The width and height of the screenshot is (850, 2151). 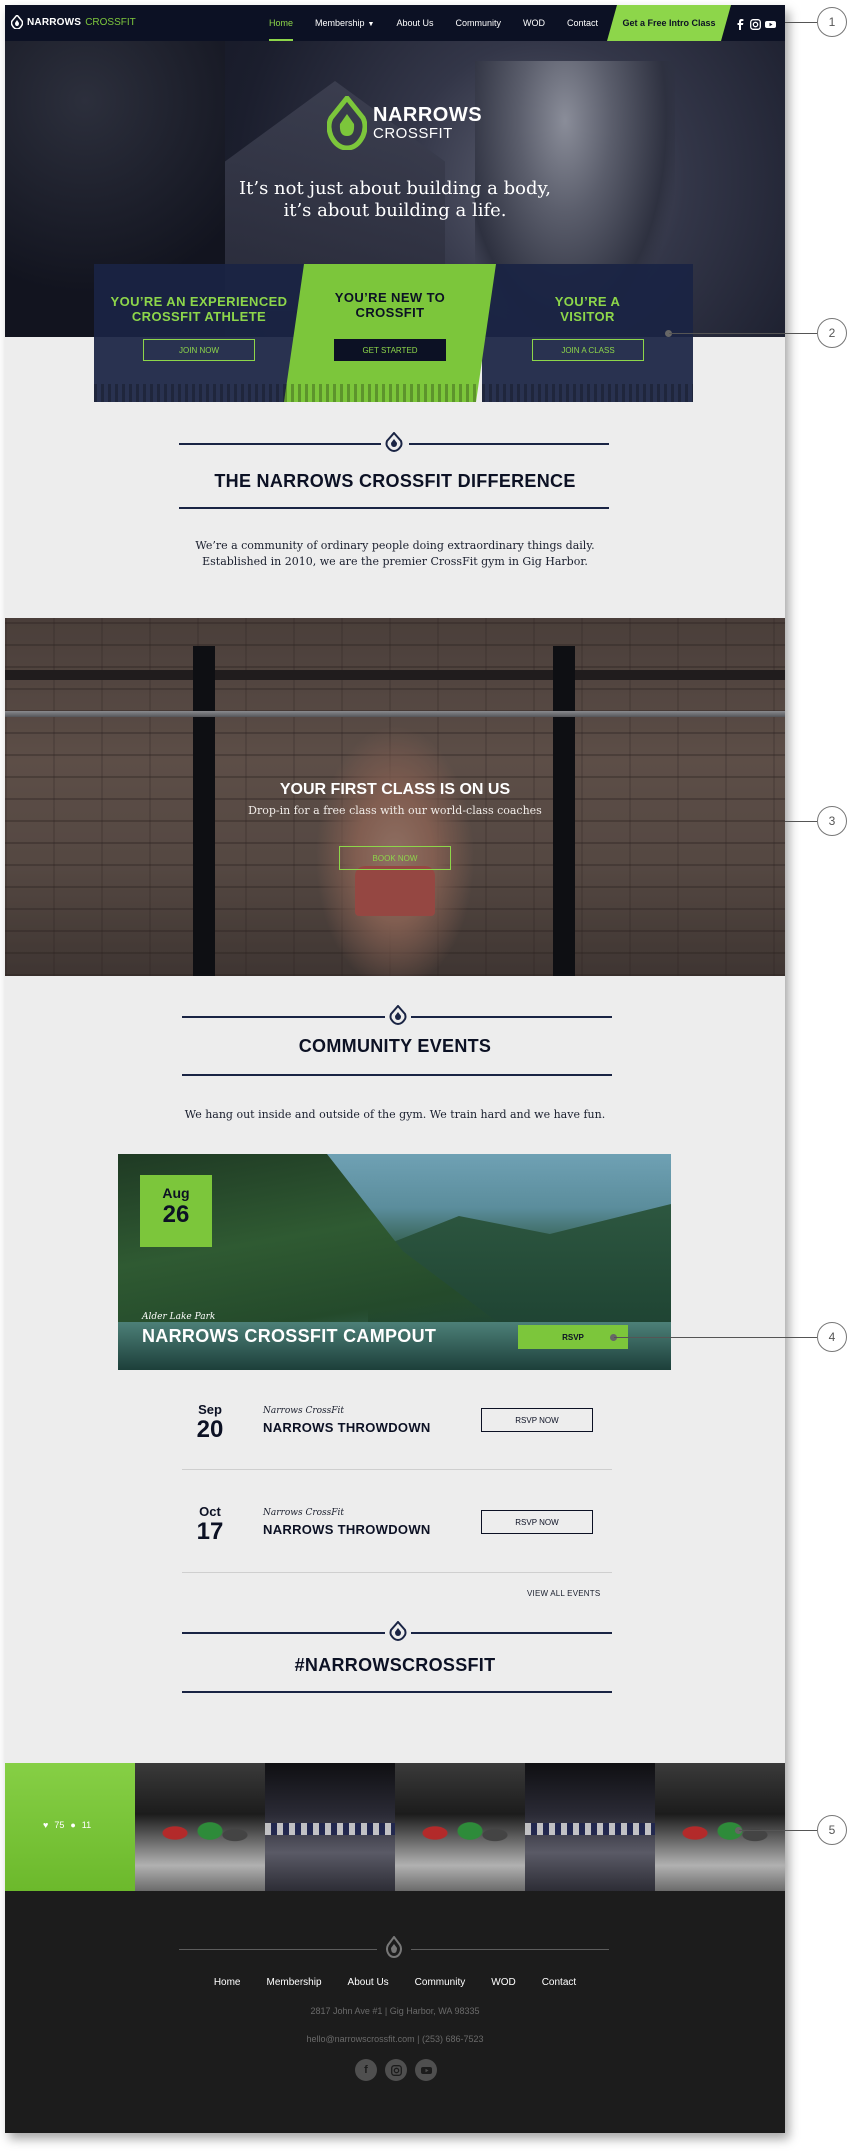 What do you see at coordinates (428, 114) in the screenshot?
I see `hero-logo-line1: NARROWS` at bounding box center [428, 114].